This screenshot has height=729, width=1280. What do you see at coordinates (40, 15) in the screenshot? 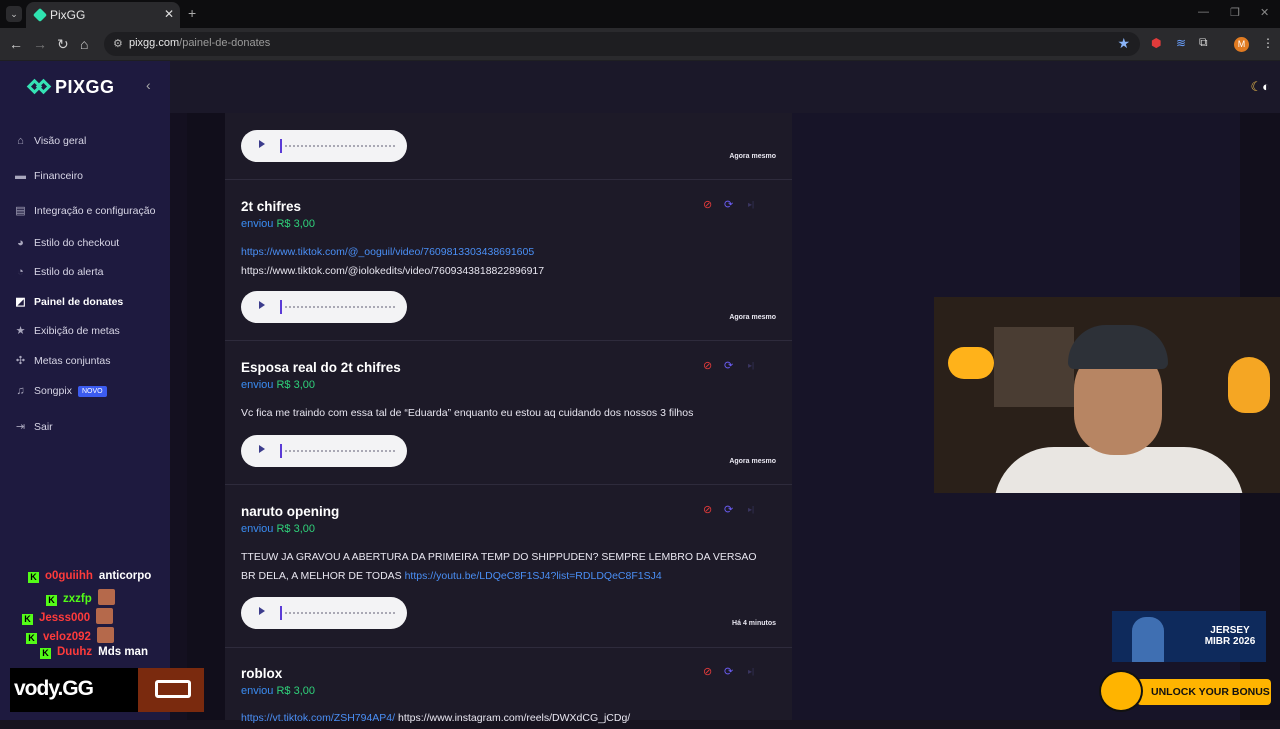
I see `pixgg-favicon-icon` at bounding box center [40, 15].